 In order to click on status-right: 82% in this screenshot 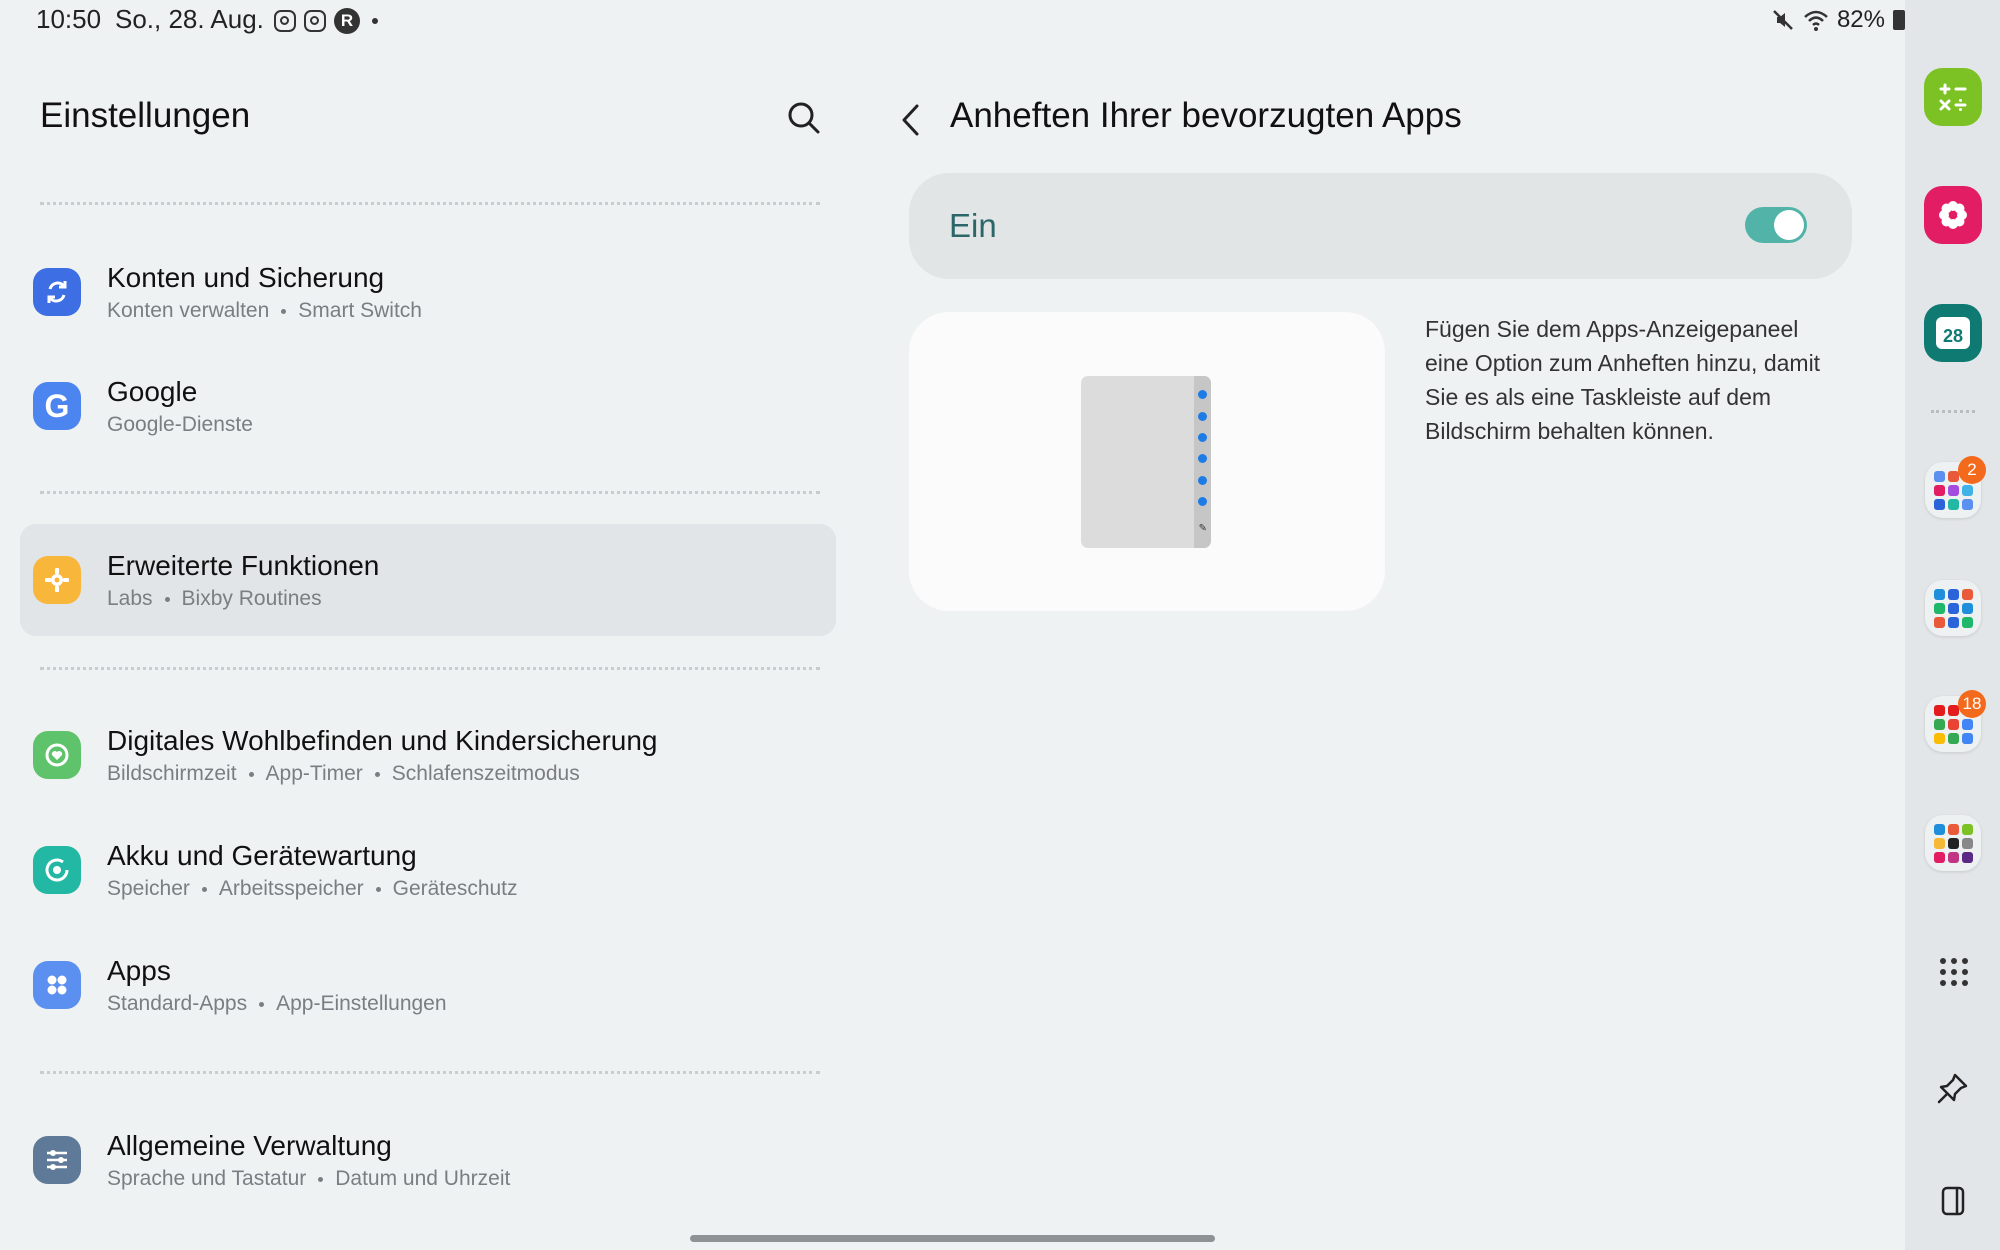, I will do `click(1838, 20)`.